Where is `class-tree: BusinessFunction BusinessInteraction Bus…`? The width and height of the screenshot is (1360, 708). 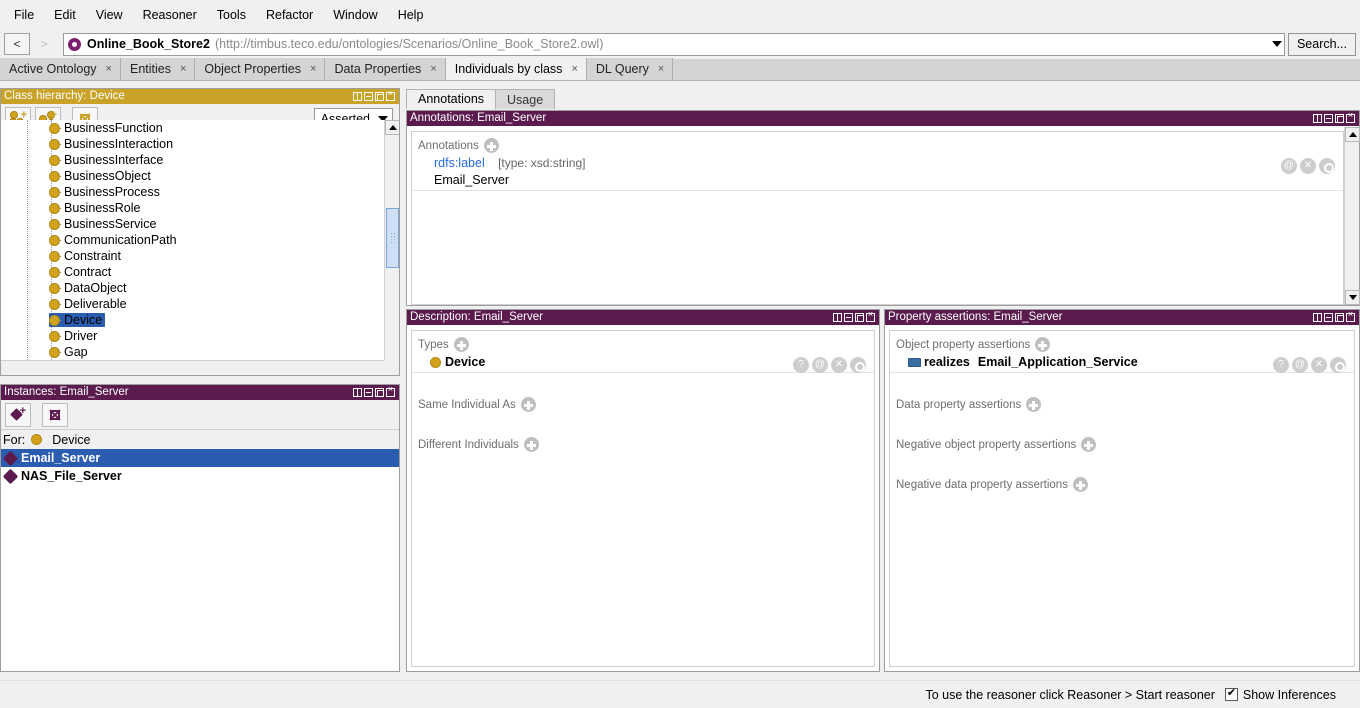
class-tree: BusinessFunction BusinessInteraction Bus… is located at coordinates (200, 247).